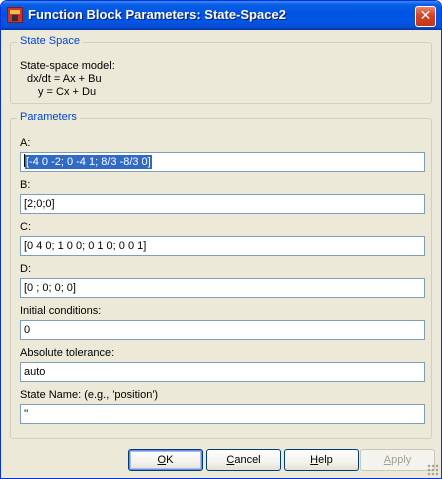  Describe the element at coordinates (401, 460) in the screenshot. I see `apply-label-rest: pply` at that location.